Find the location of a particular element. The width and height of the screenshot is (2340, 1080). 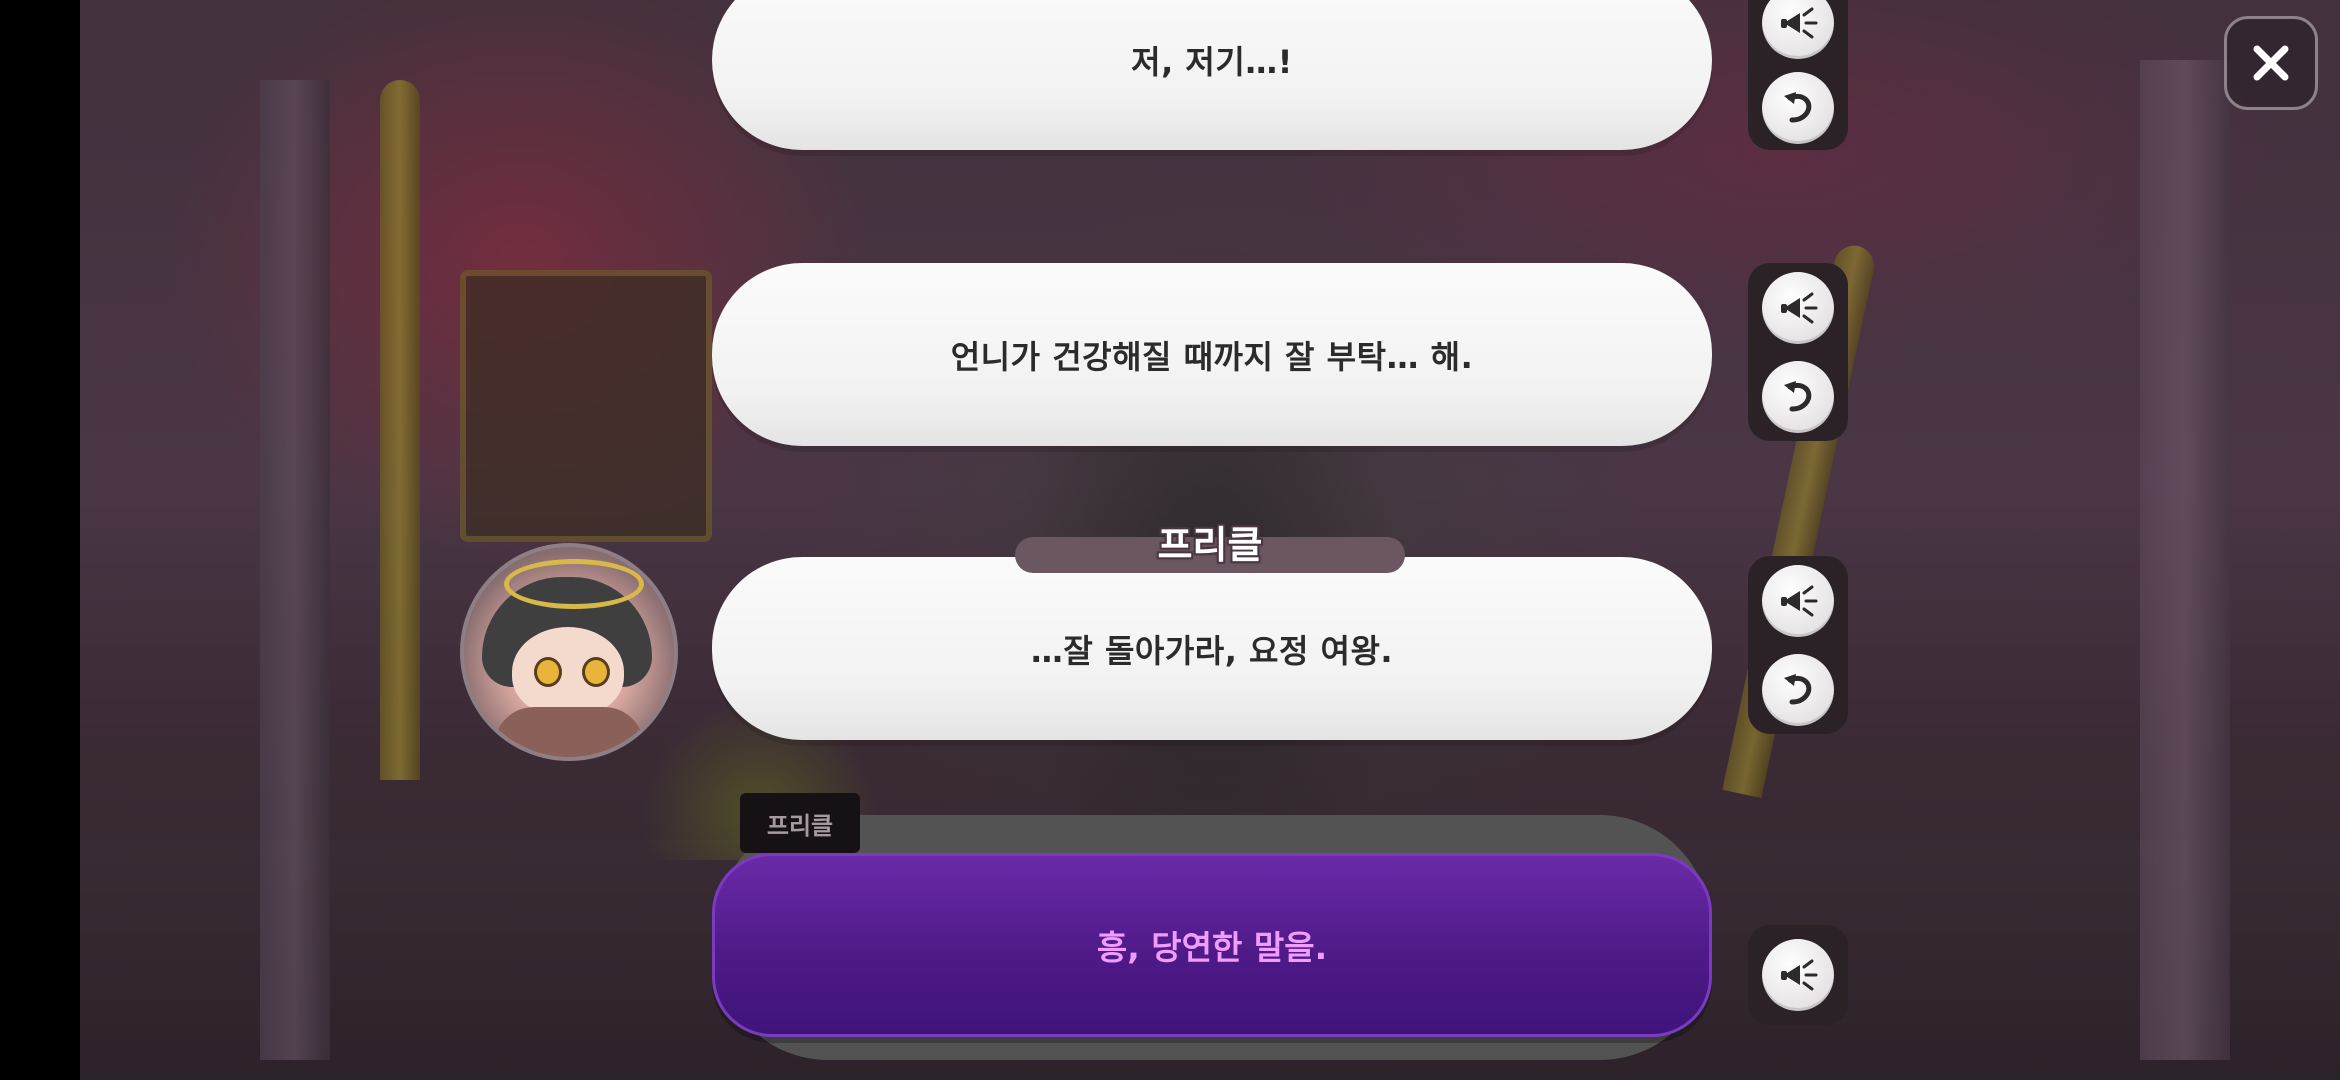

current-dialogue-line: 흥, 당연한 말을. is located at coordinates (1212, 945).